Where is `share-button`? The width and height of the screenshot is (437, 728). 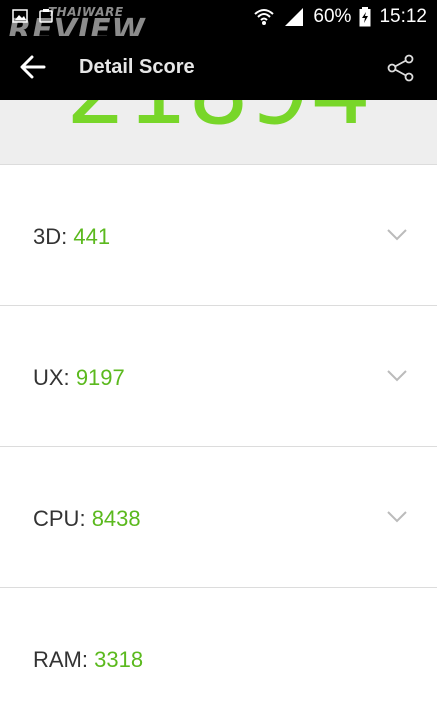 share-button is located at coordinates (401, 70).